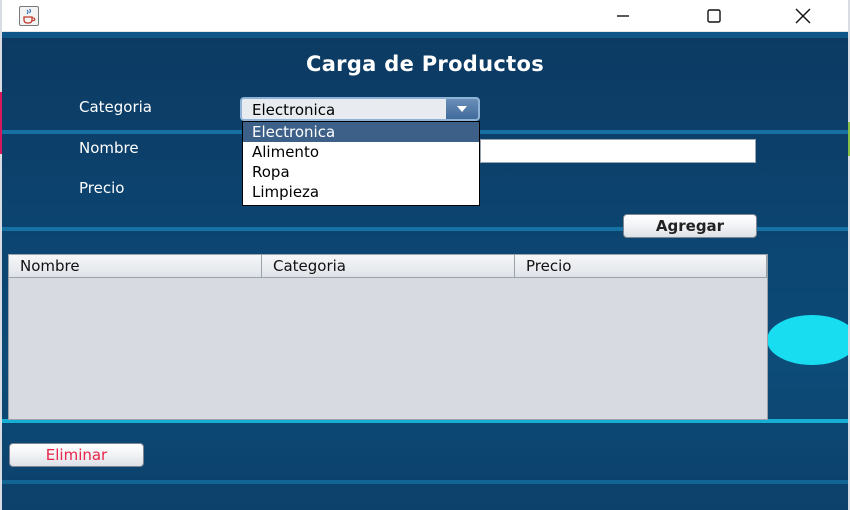 The height and width of the screenshot is (510, 850). I want to click on category-dropdown-list: Electronica Alimento Ropa Limpieza, so click(361, 163).